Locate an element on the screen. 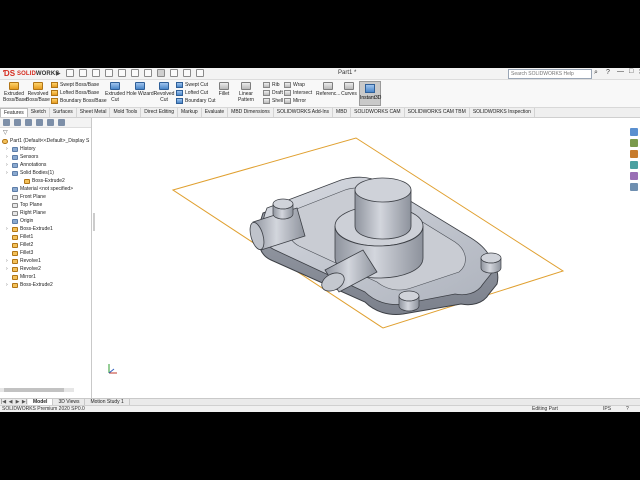 The width and height of the screenshot is (640, 480). configuration-manager-icon is located at coordinates (28, 122).